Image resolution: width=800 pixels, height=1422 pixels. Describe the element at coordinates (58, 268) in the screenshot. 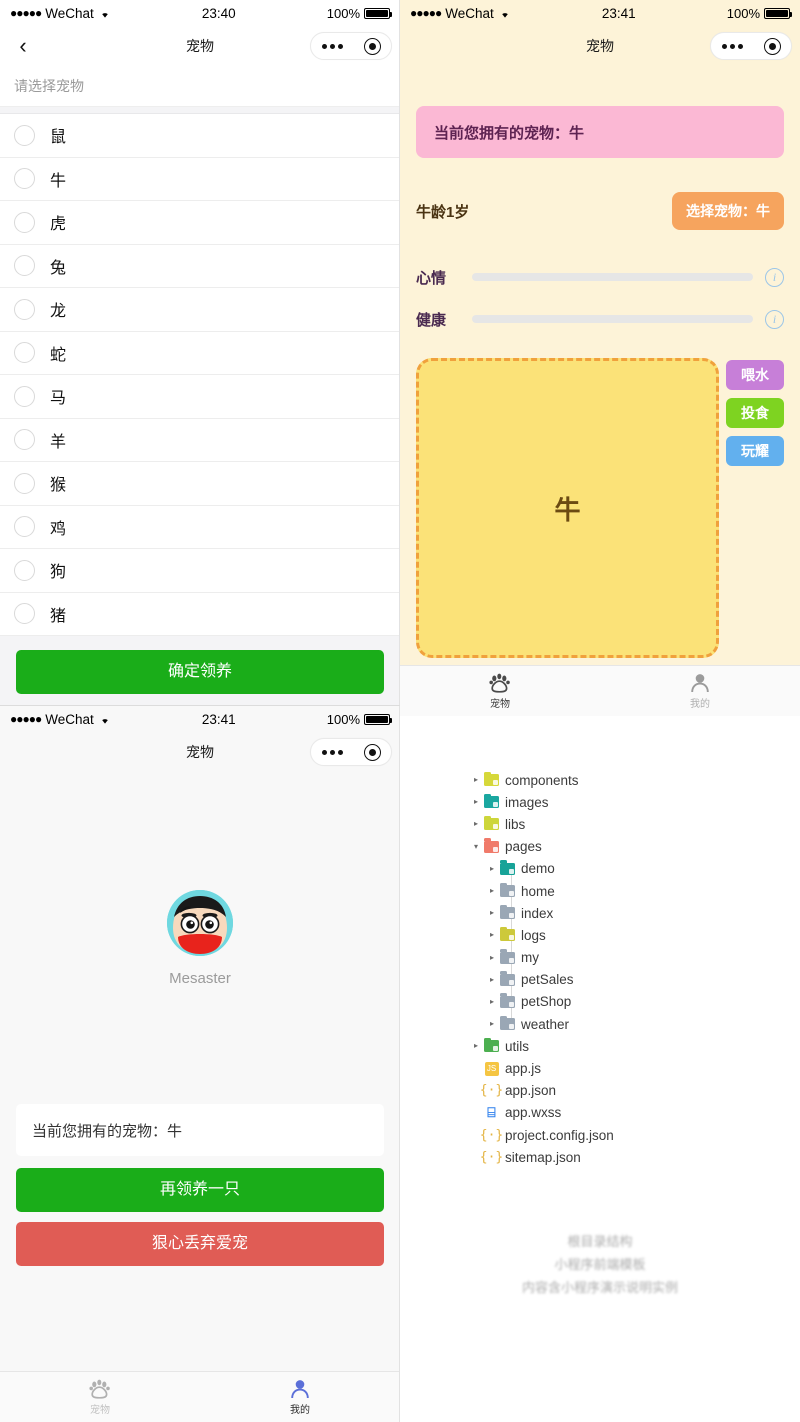

I see `pet-option-label: 兔` at that location.